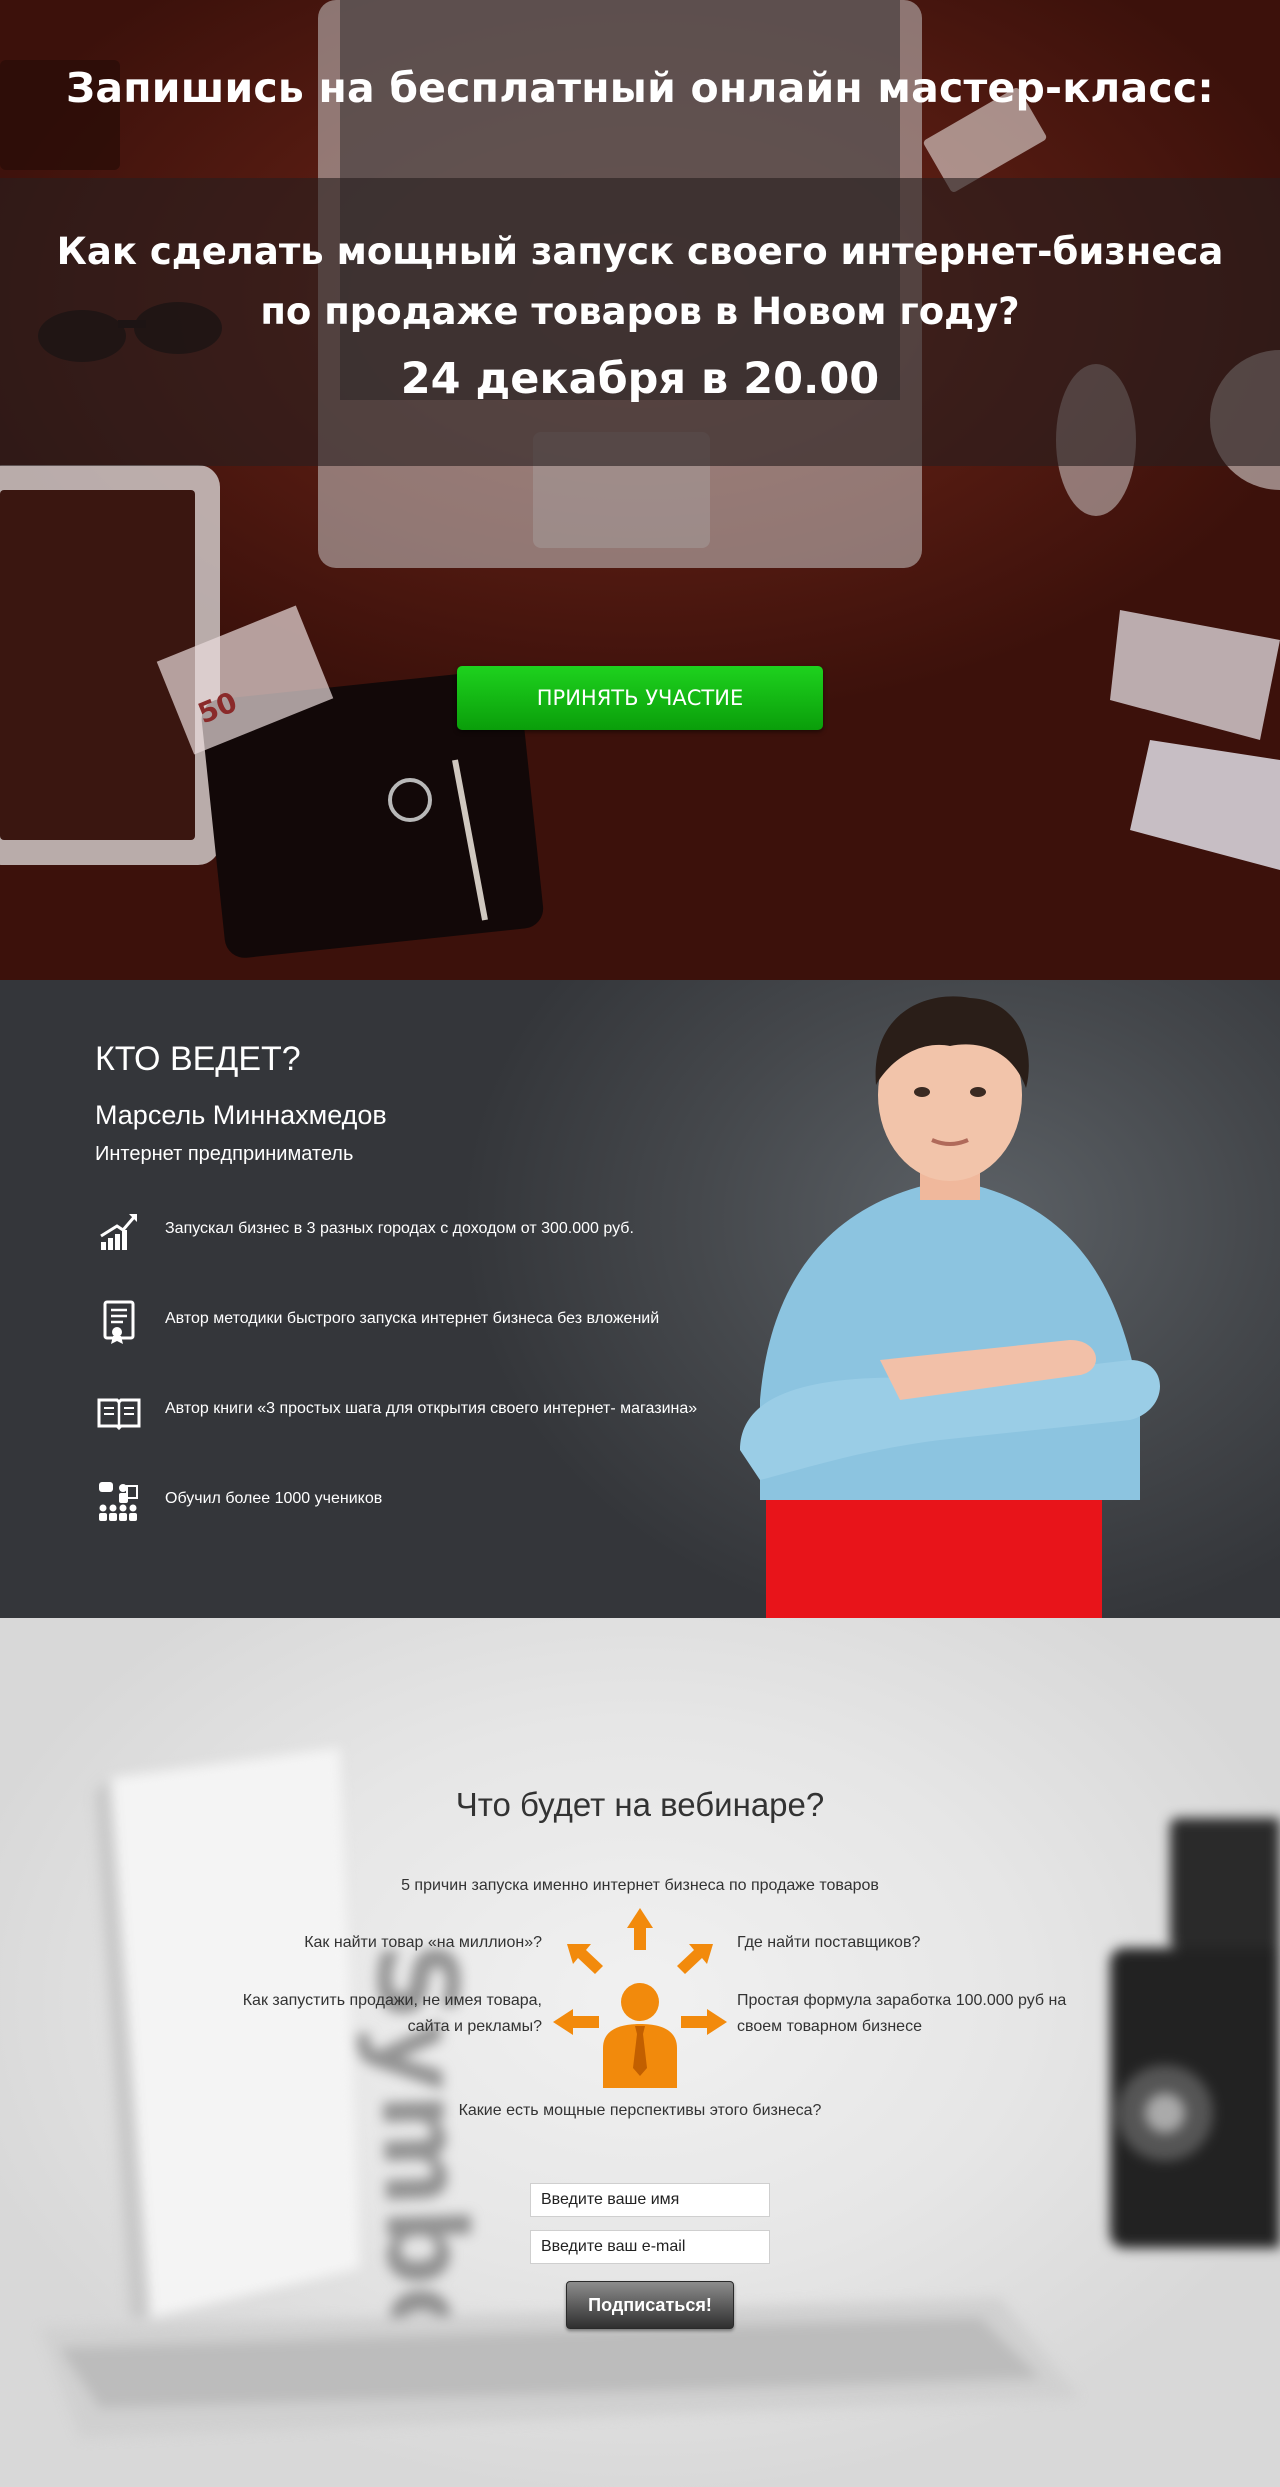  I want to click on presenter-role: Интернет предприниматель, so click(224, 1154).